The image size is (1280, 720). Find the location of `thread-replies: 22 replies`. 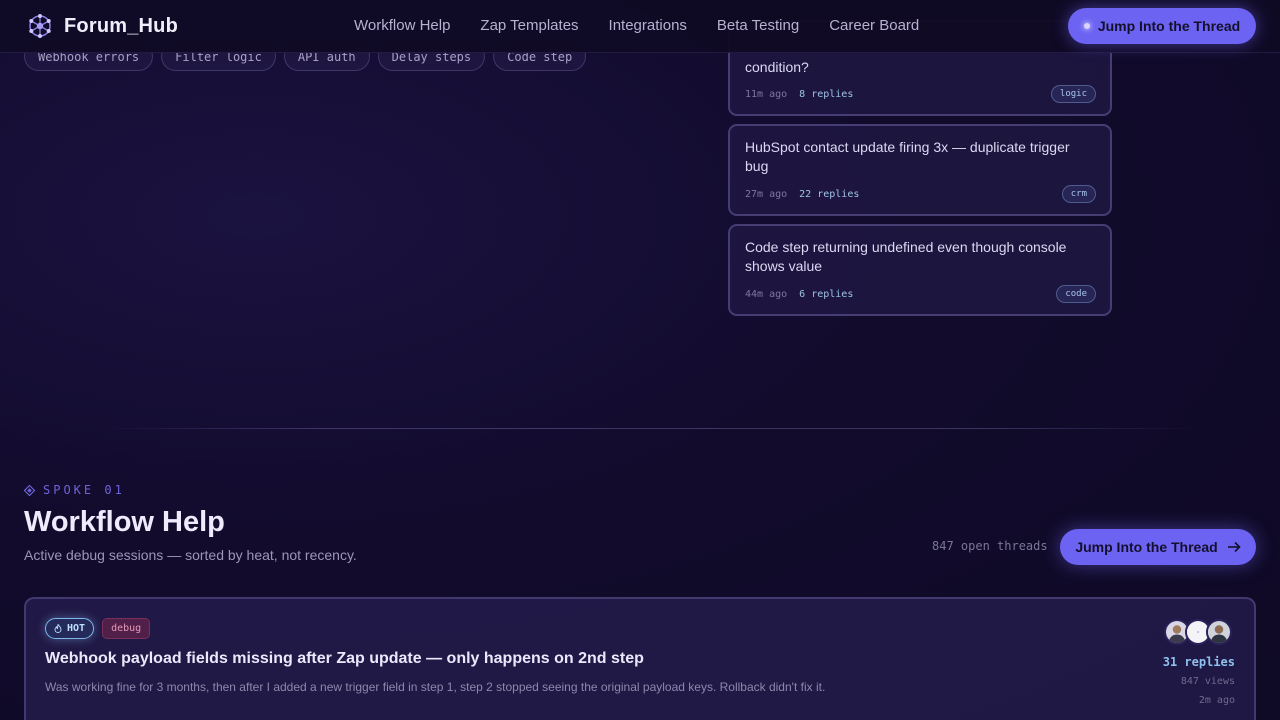

thread-replies: 22 replies is located at coordinates (829, 194).